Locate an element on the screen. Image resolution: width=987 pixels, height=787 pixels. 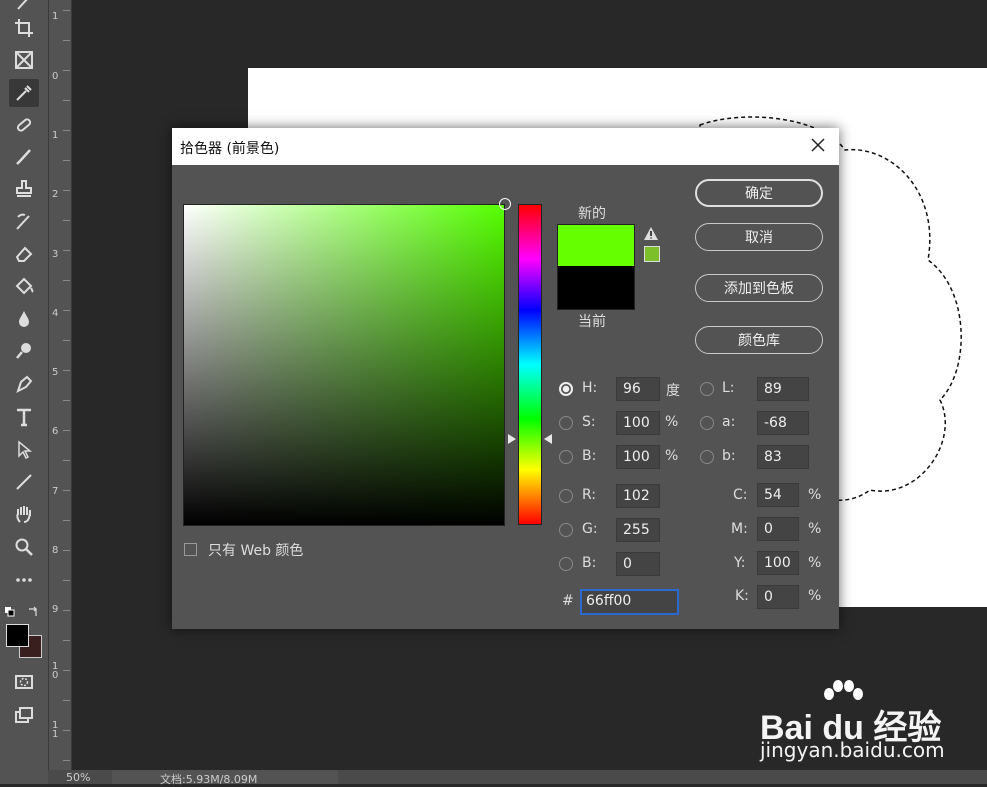
frame-icon is located at coordinates (24, 60).